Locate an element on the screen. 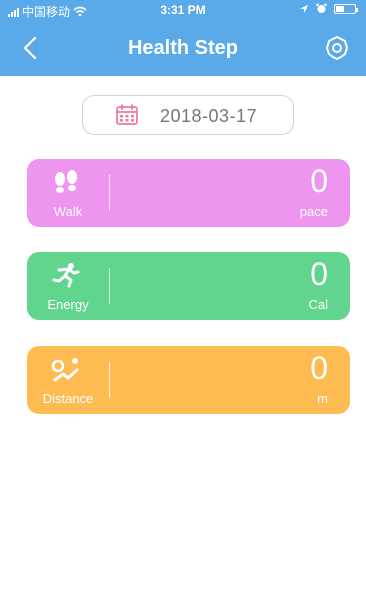 The width and height of the screenshot is (366, 599). page-title: Health Step is located at coordinates (183, 48).